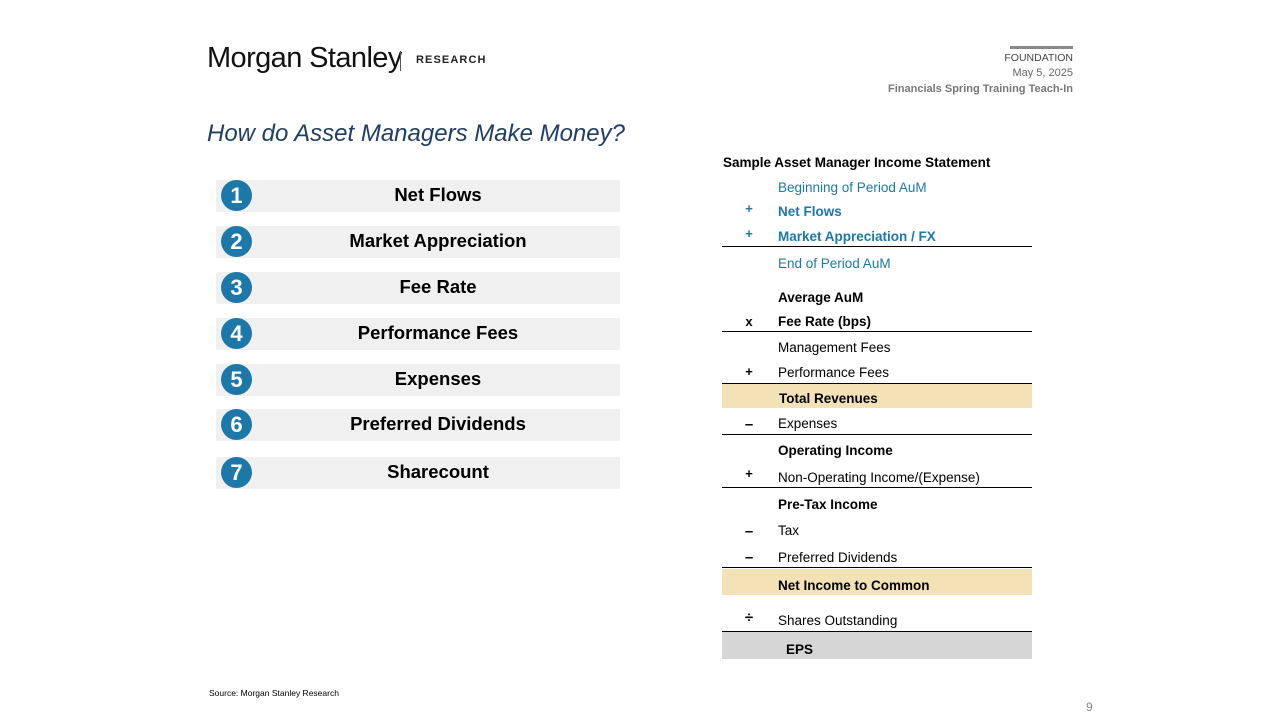 The height and width of the screenshot is (720, 1280). Describe the element at coordinates (980, 89) in the screenshot. I see `event-name: Financials Spring Training Teach-In` at that location.